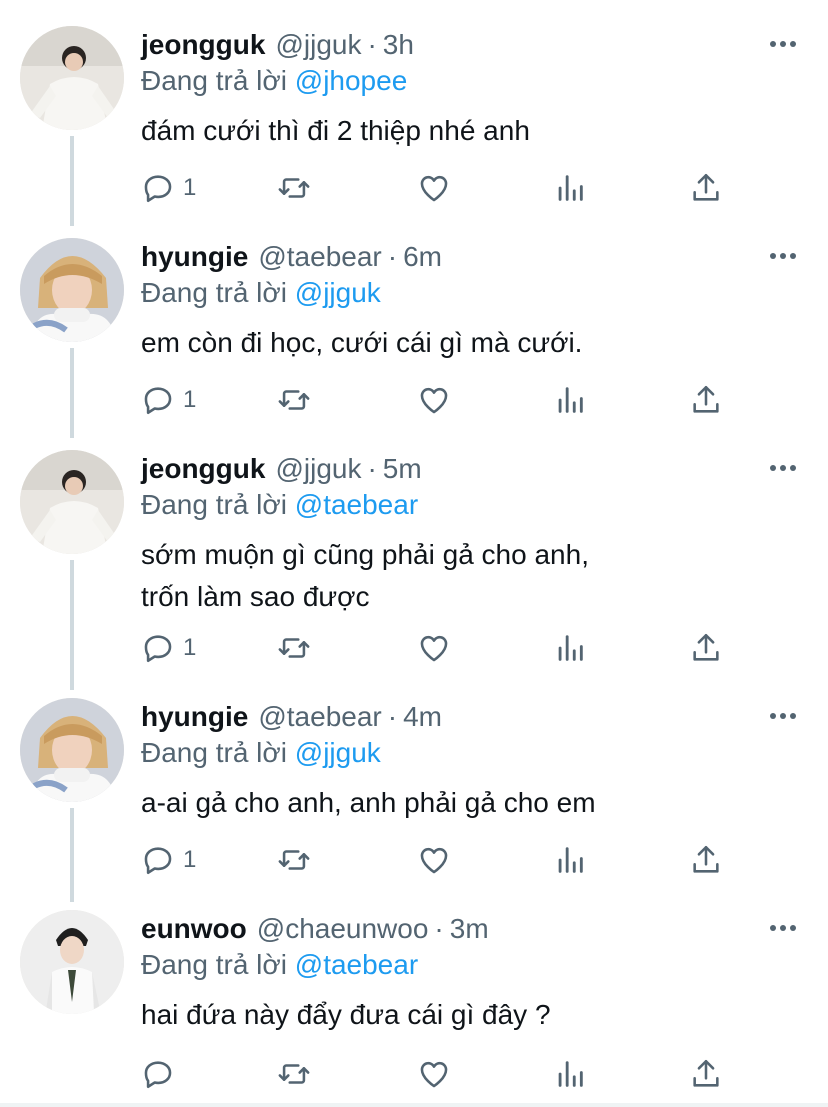  I want to click on tweet-text: đám cưới thì đi 2 thiệp nhé anh, so click(335, 130).